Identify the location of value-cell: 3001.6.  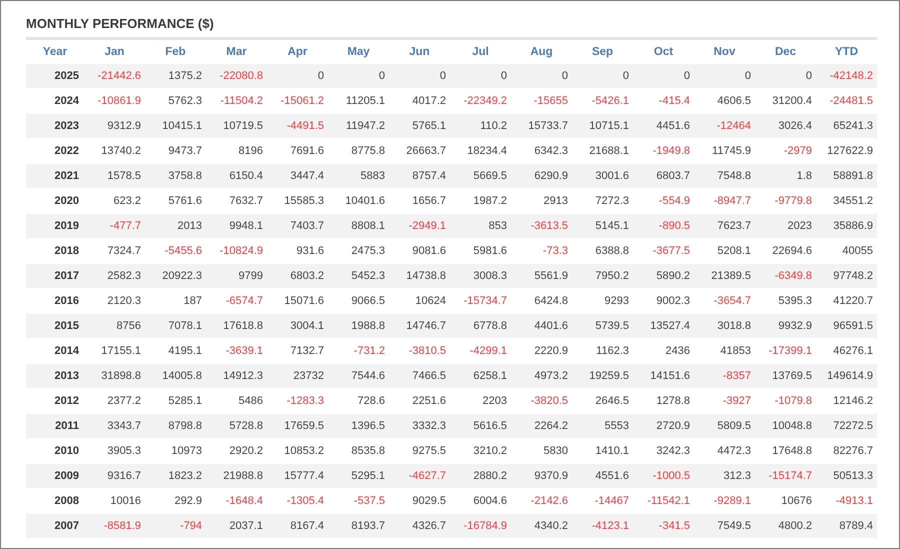
(602, 176).